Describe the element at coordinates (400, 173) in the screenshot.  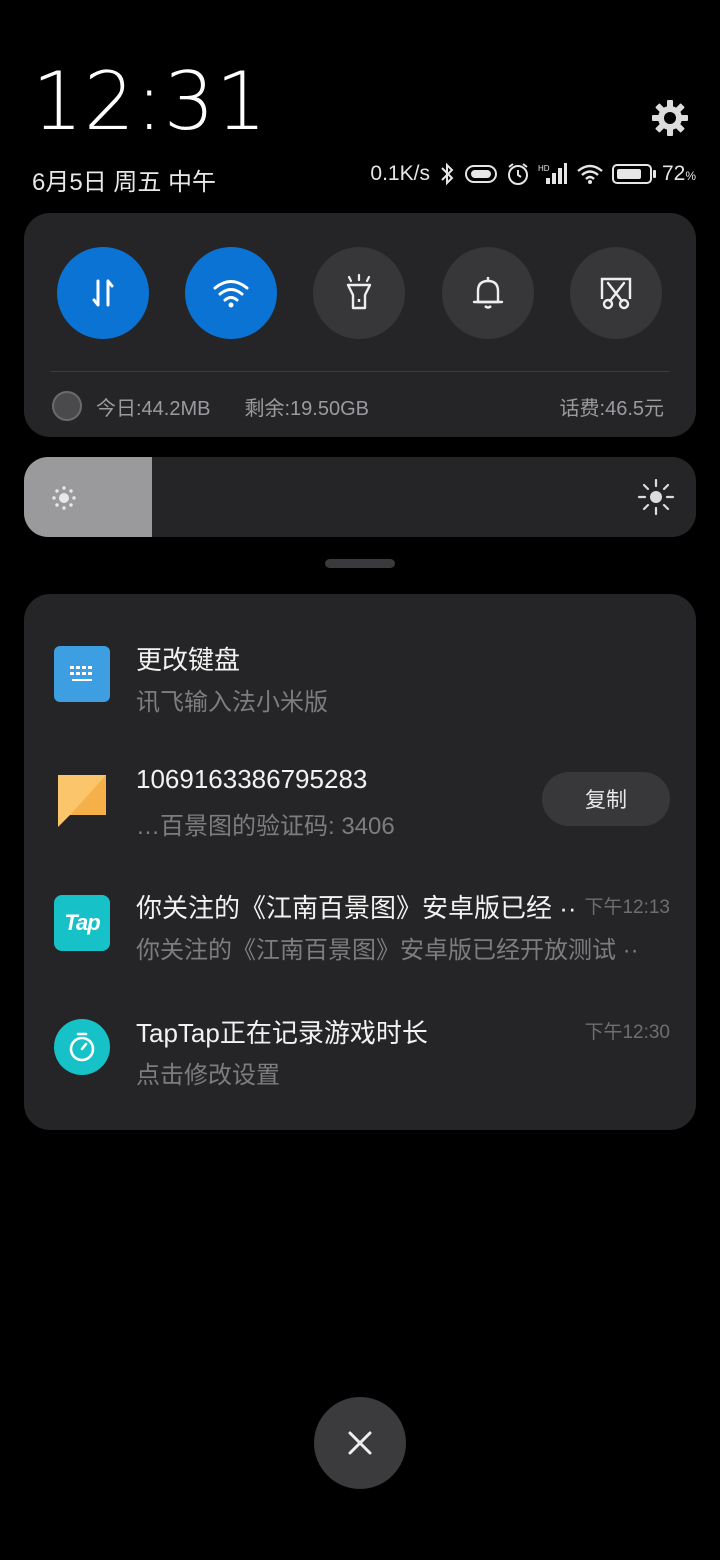
I see `network-speed: 0.1K/s` at that location.